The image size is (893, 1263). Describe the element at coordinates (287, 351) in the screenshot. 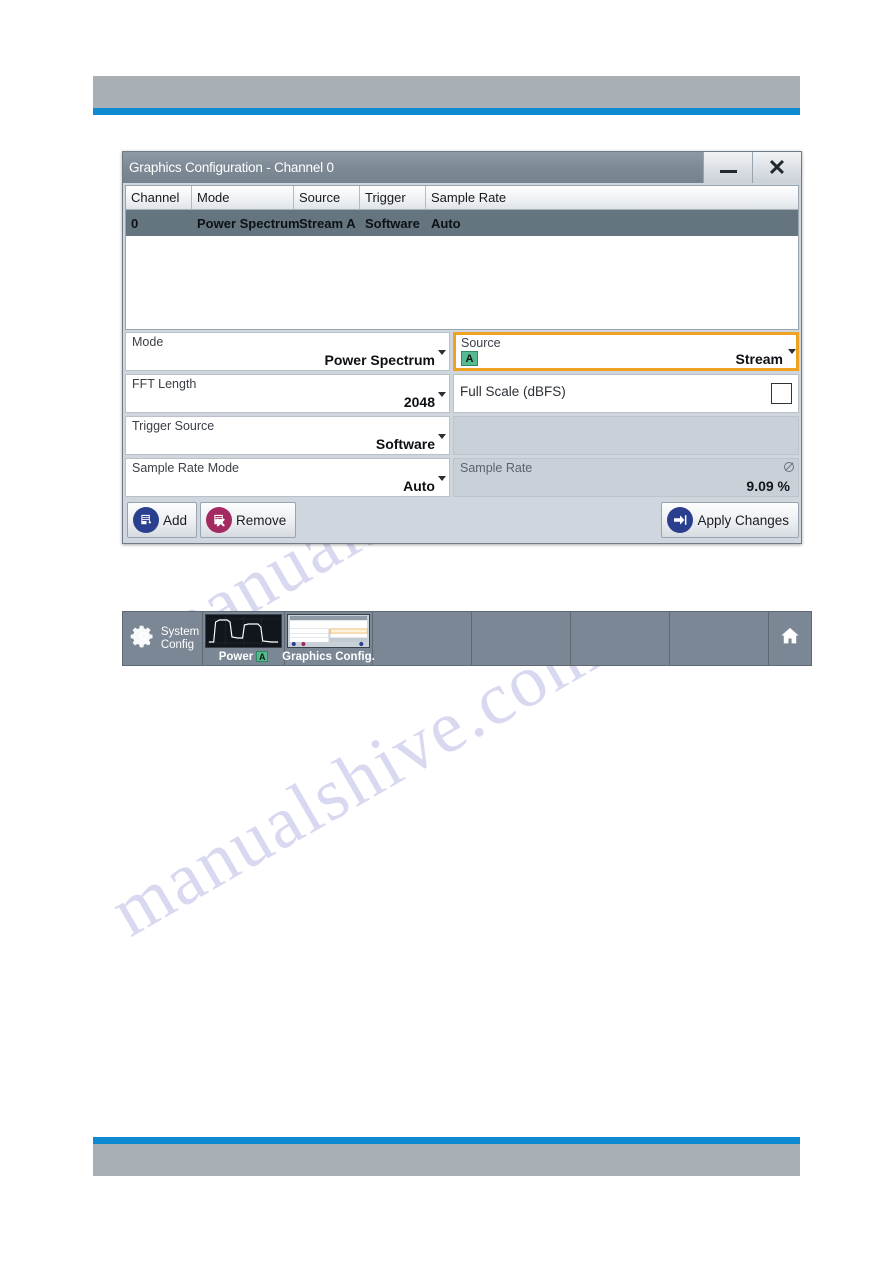

I see `mode-dropdown: Mode Power Spectrum` at that location.